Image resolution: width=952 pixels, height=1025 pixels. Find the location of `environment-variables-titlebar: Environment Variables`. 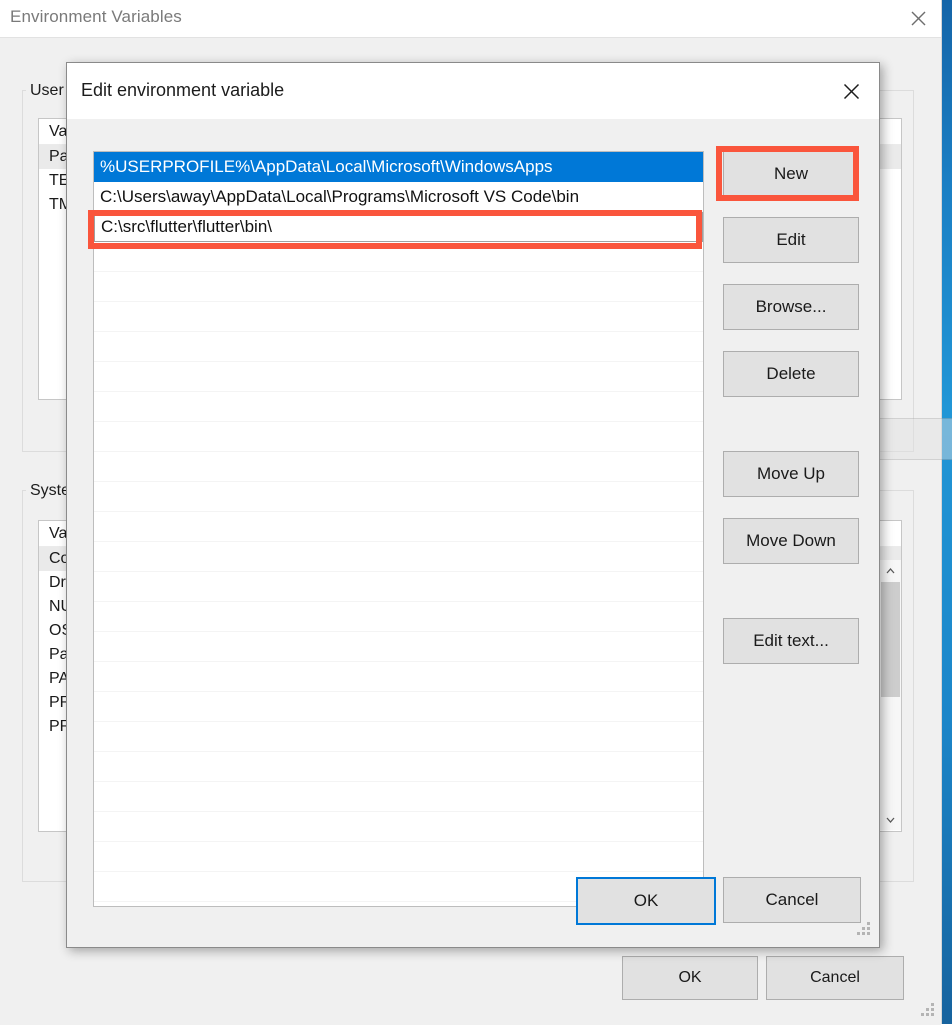

environment-variables-titlebar: Environment Variables is located at coordinates (470, 18).